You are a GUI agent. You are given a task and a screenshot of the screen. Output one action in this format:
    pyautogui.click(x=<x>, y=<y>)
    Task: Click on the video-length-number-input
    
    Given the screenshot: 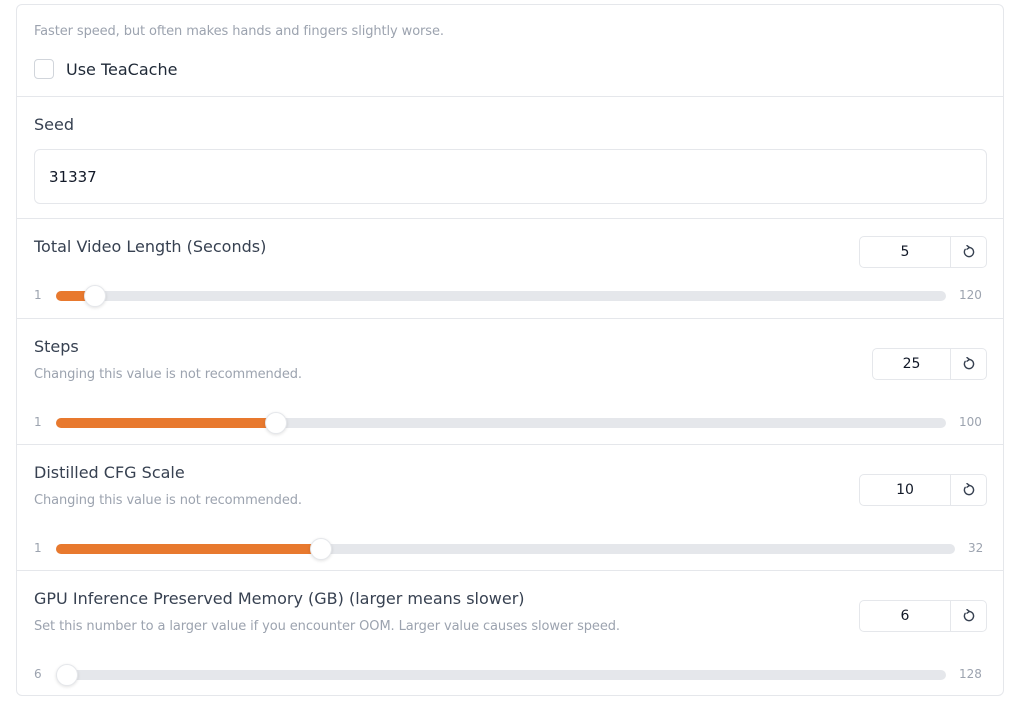 What is the action you would take?
    pyautogui.click(x=905, y=252)
    